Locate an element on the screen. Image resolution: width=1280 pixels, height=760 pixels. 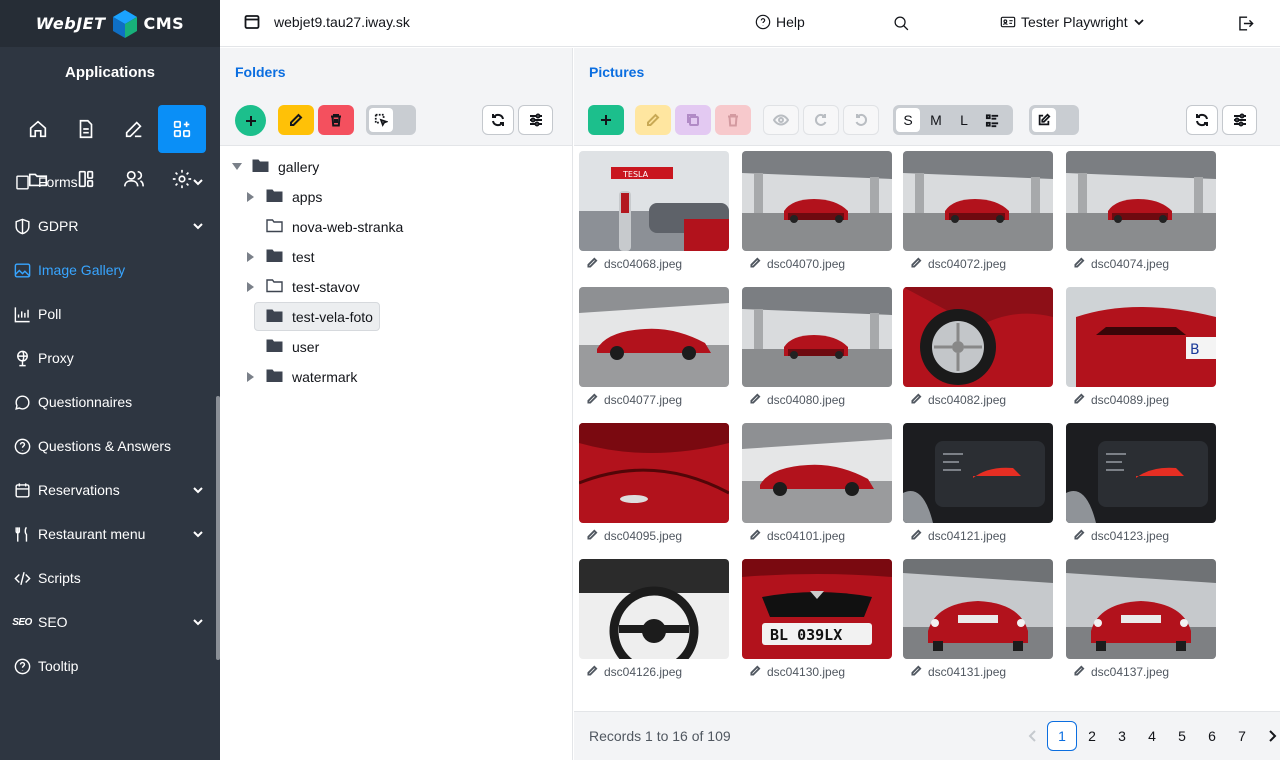
image-tile: dsc04137.jpeg is located at coordinates (1141, 619).